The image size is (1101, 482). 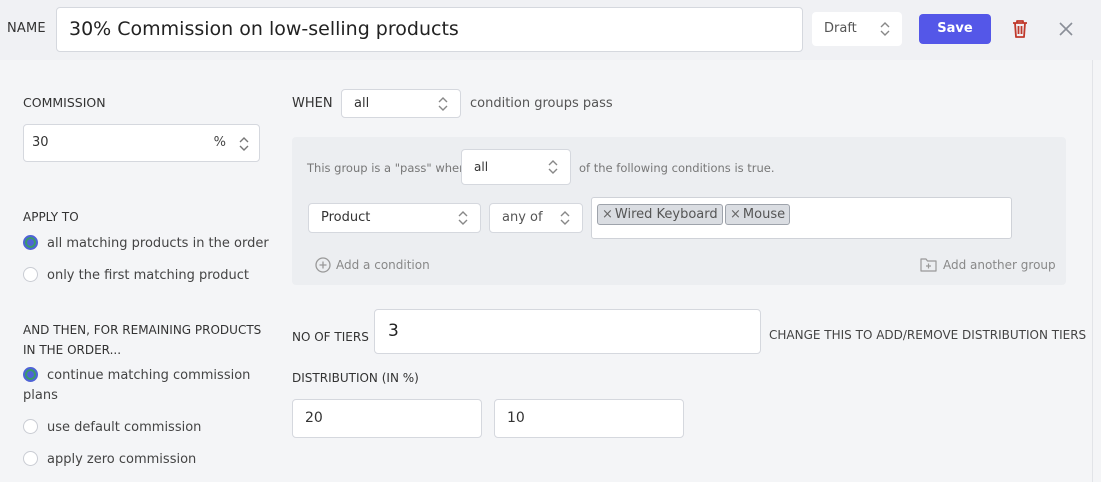 I want to click on name-input: 30% Commission on low-selling products, so click(x=429, y=29).